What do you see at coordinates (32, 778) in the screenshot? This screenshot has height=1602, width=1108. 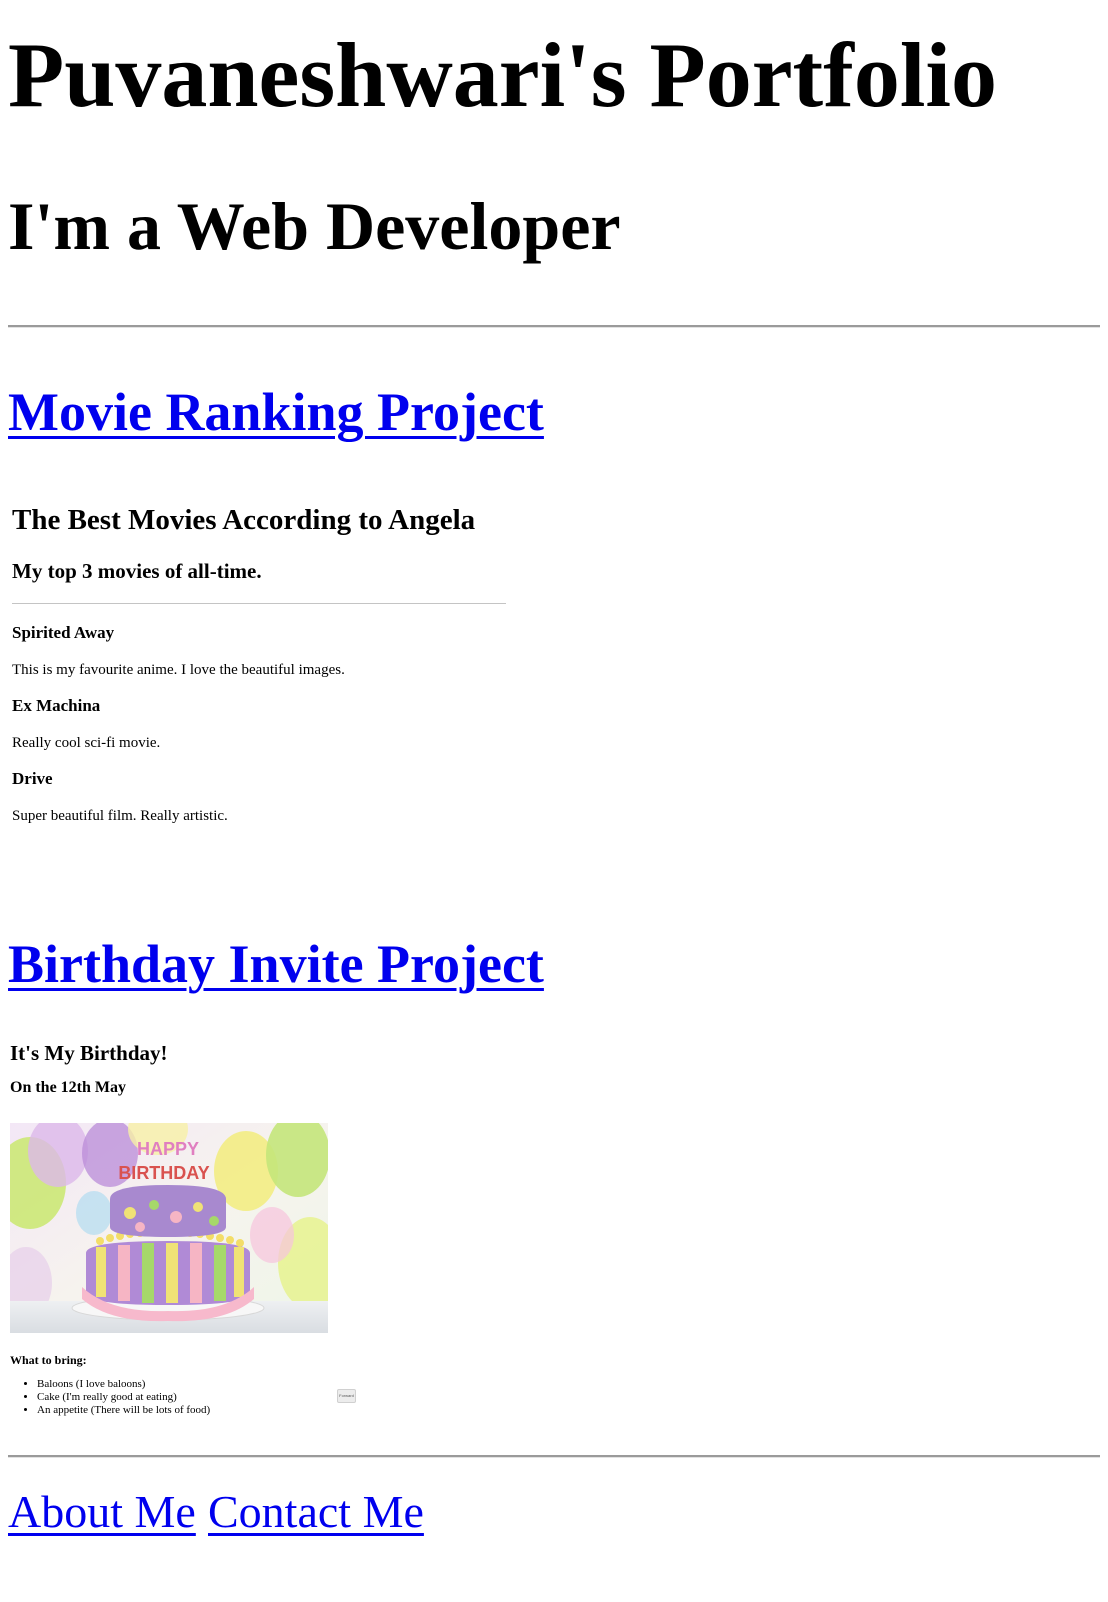 I see `movie-title: Drive` at bounding box center [32, 778].